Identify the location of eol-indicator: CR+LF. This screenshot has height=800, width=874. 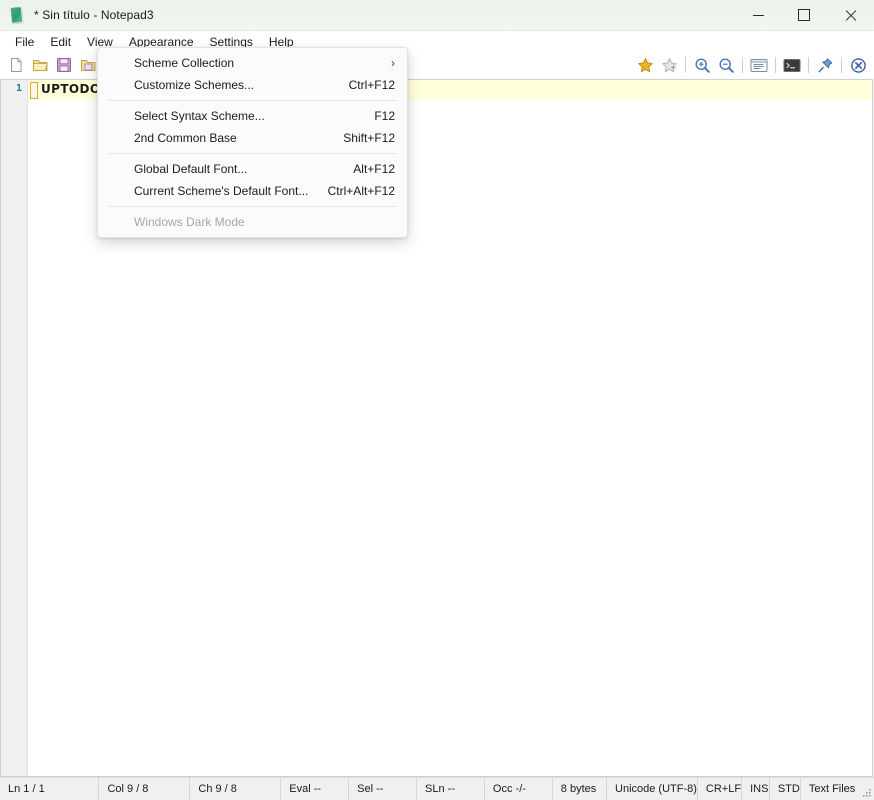
(720, 789).